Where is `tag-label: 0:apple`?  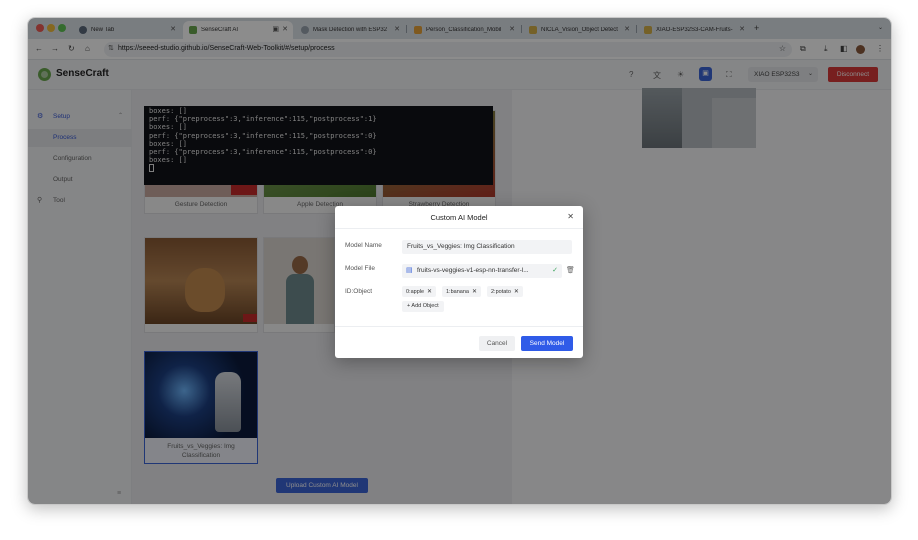
tag-label: 0:apple is located at coordinates (415, 292).